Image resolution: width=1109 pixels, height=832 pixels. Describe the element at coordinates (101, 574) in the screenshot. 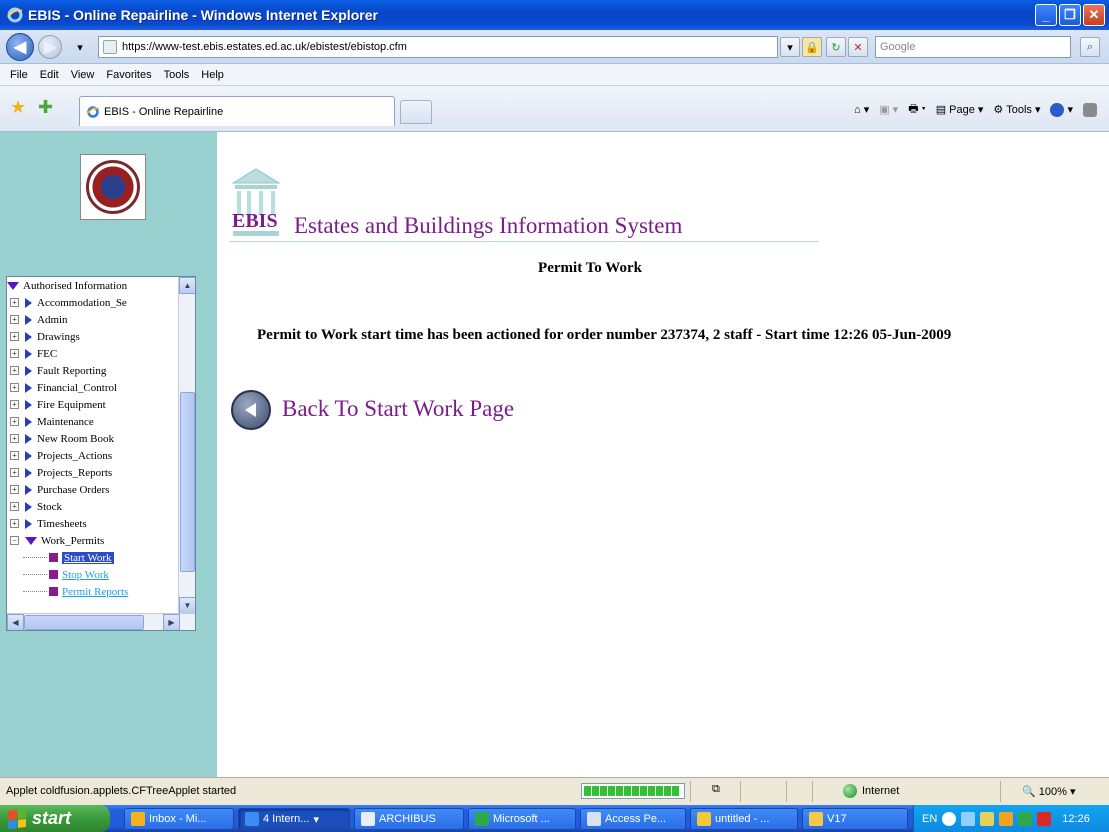

I see `tree-leaf-stop-work: Stop Work` at that location.